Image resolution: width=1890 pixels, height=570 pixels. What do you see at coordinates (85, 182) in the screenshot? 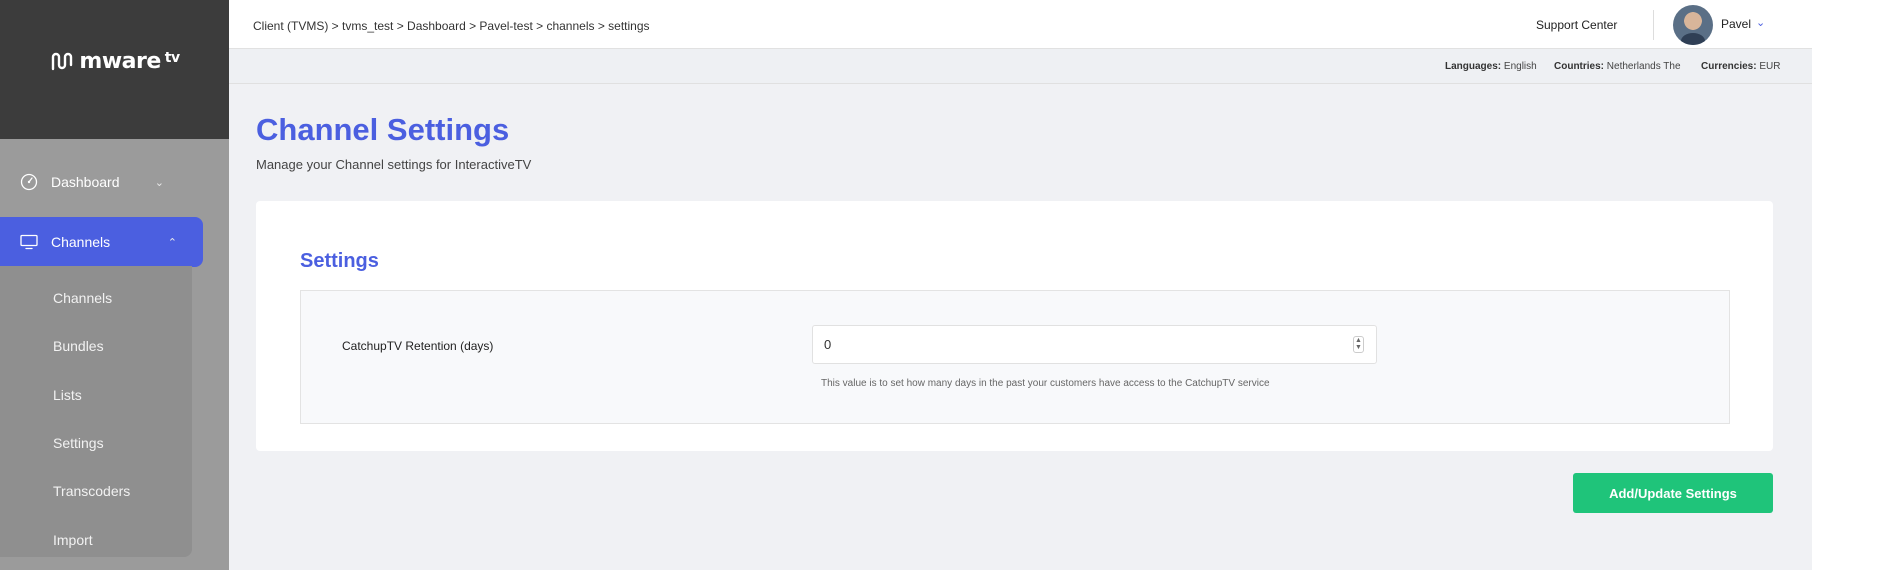
I see `sidebar-item-label: Dashboard` at bounding box center [85, 182].